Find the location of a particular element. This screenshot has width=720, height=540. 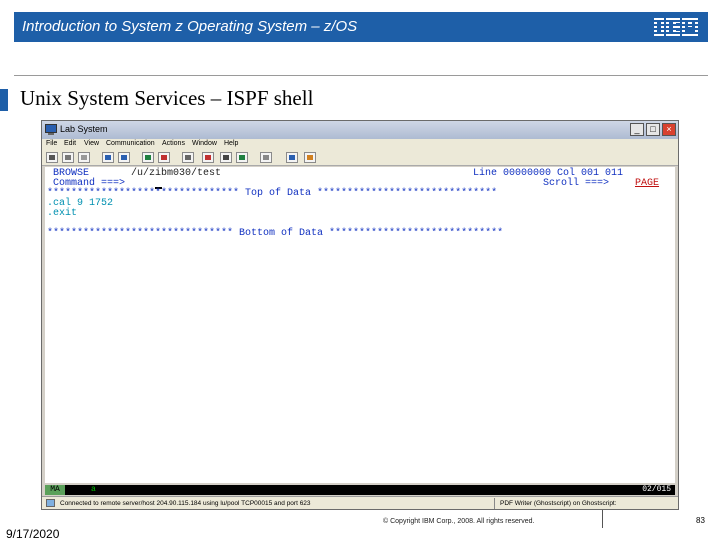

ibm-logo is located at coordinates (676, 27).